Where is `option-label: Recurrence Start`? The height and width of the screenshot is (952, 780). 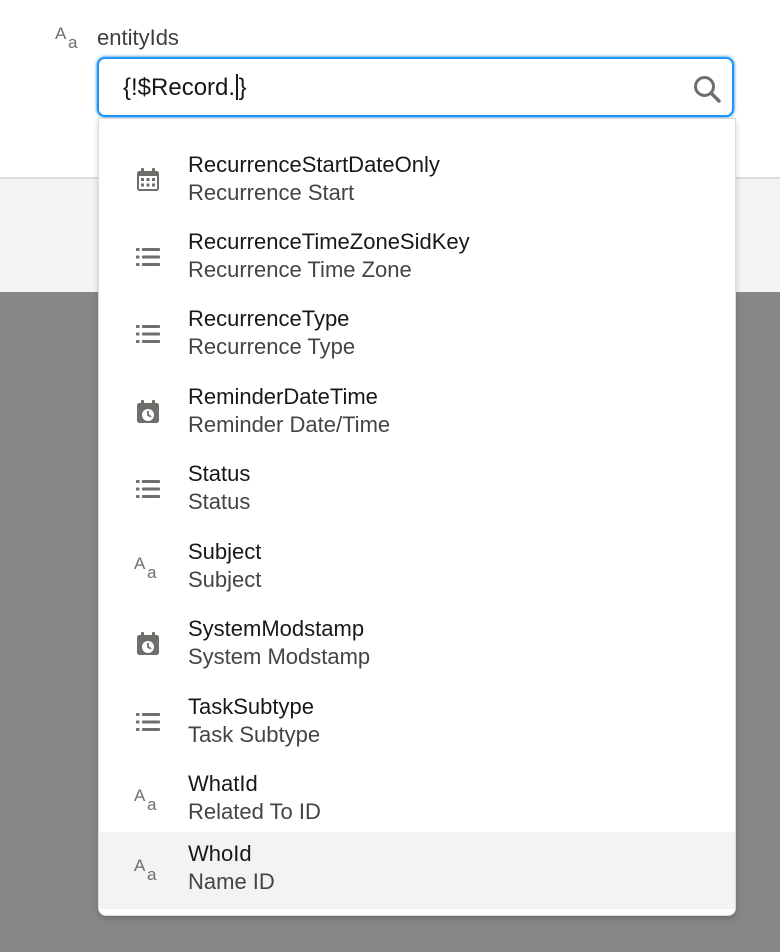 option-label: Recurrence Start is located at coordinates (271, 192).